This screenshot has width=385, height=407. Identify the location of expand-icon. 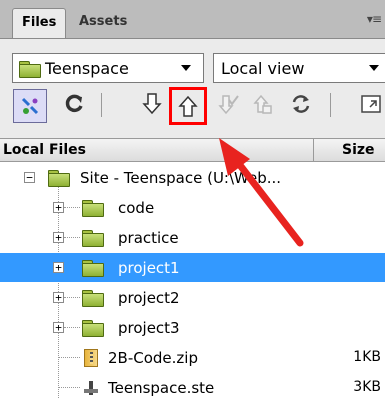
(371, 104).